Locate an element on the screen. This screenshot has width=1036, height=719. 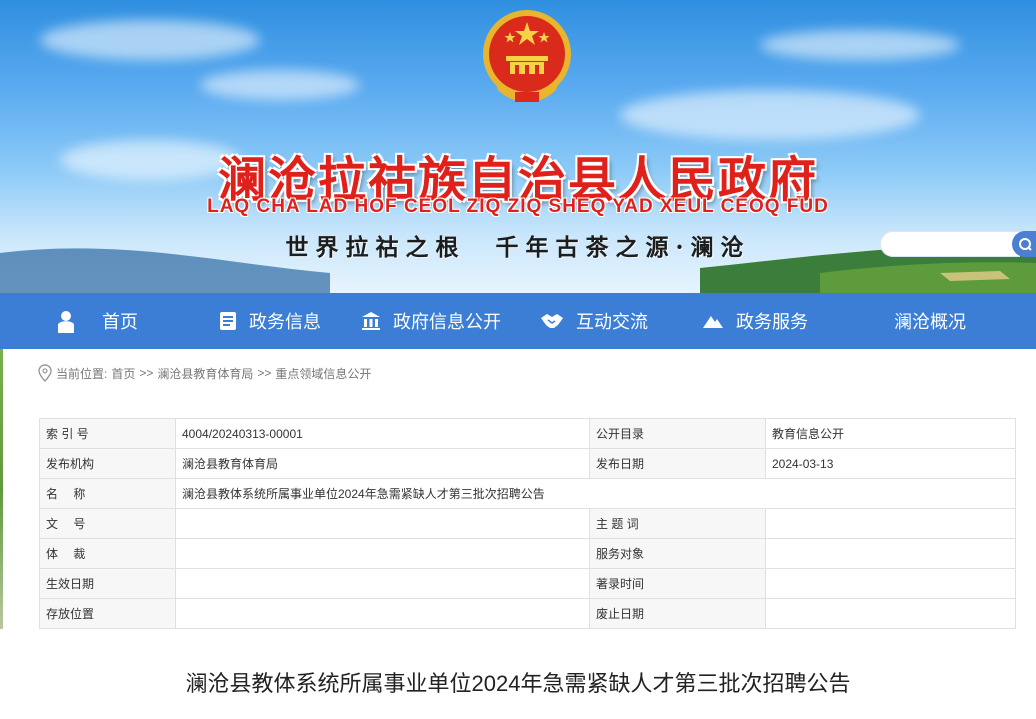
breadcrumb-home-link: 首页 is located at coordinates (123, 373).